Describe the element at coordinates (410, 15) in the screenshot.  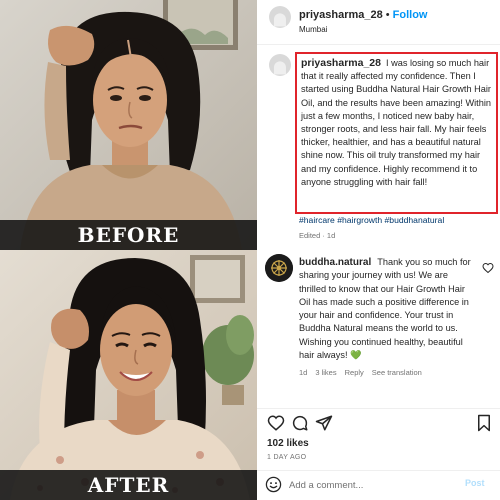
I see `follow-button: Follow` at that location.